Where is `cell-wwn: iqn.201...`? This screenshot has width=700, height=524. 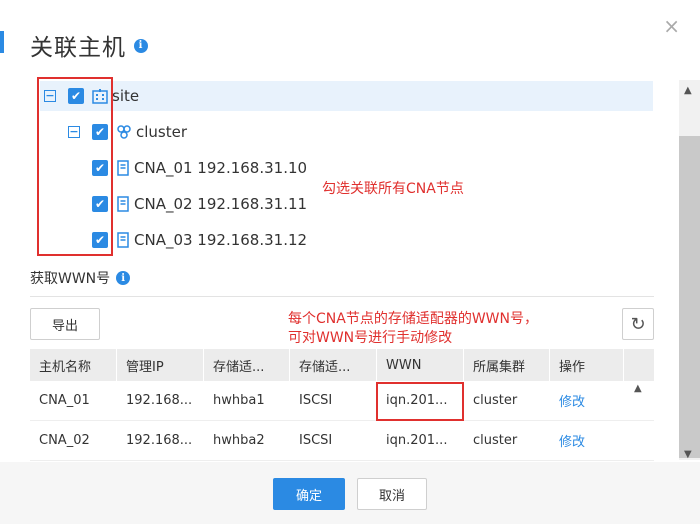
cell-wwn: iqn.201... is located at coordinates (417, 440).